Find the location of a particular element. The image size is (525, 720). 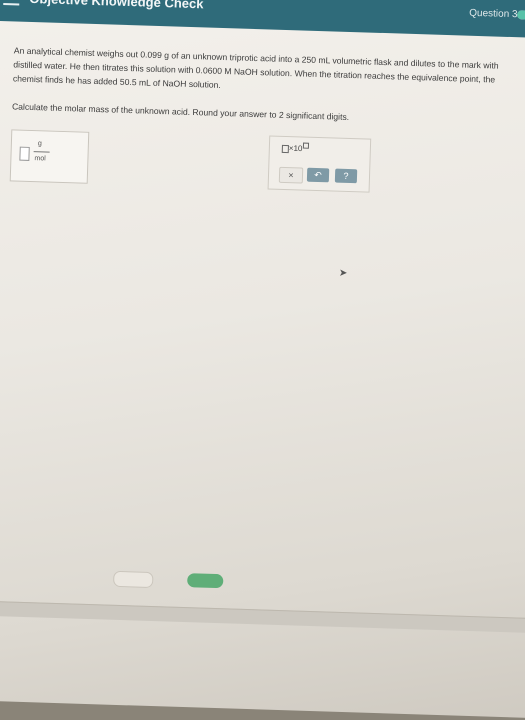

undo-button: ↶ is located at coordinates (318, 175).